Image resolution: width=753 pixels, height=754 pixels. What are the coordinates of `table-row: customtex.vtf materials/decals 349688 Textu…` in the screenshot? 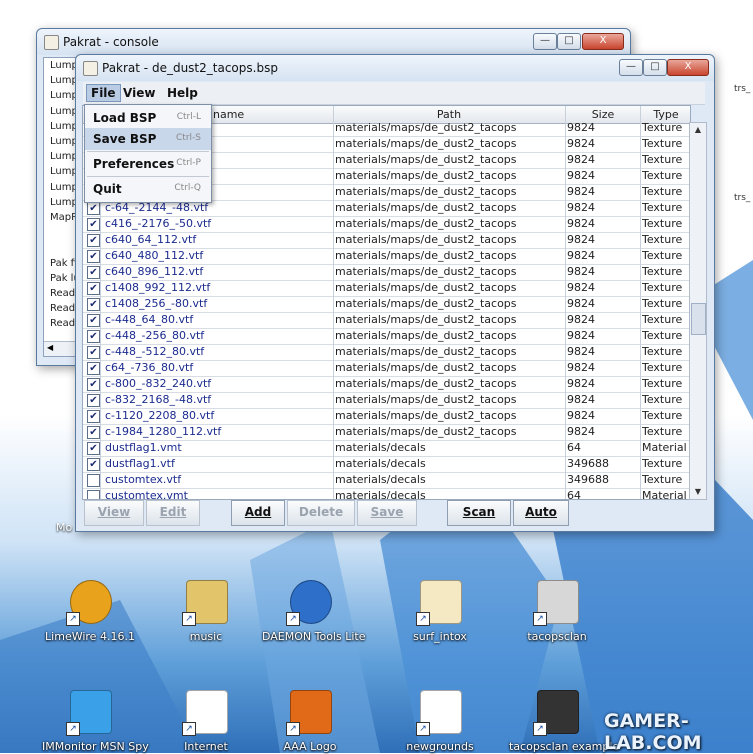 It's located at (386, 480).